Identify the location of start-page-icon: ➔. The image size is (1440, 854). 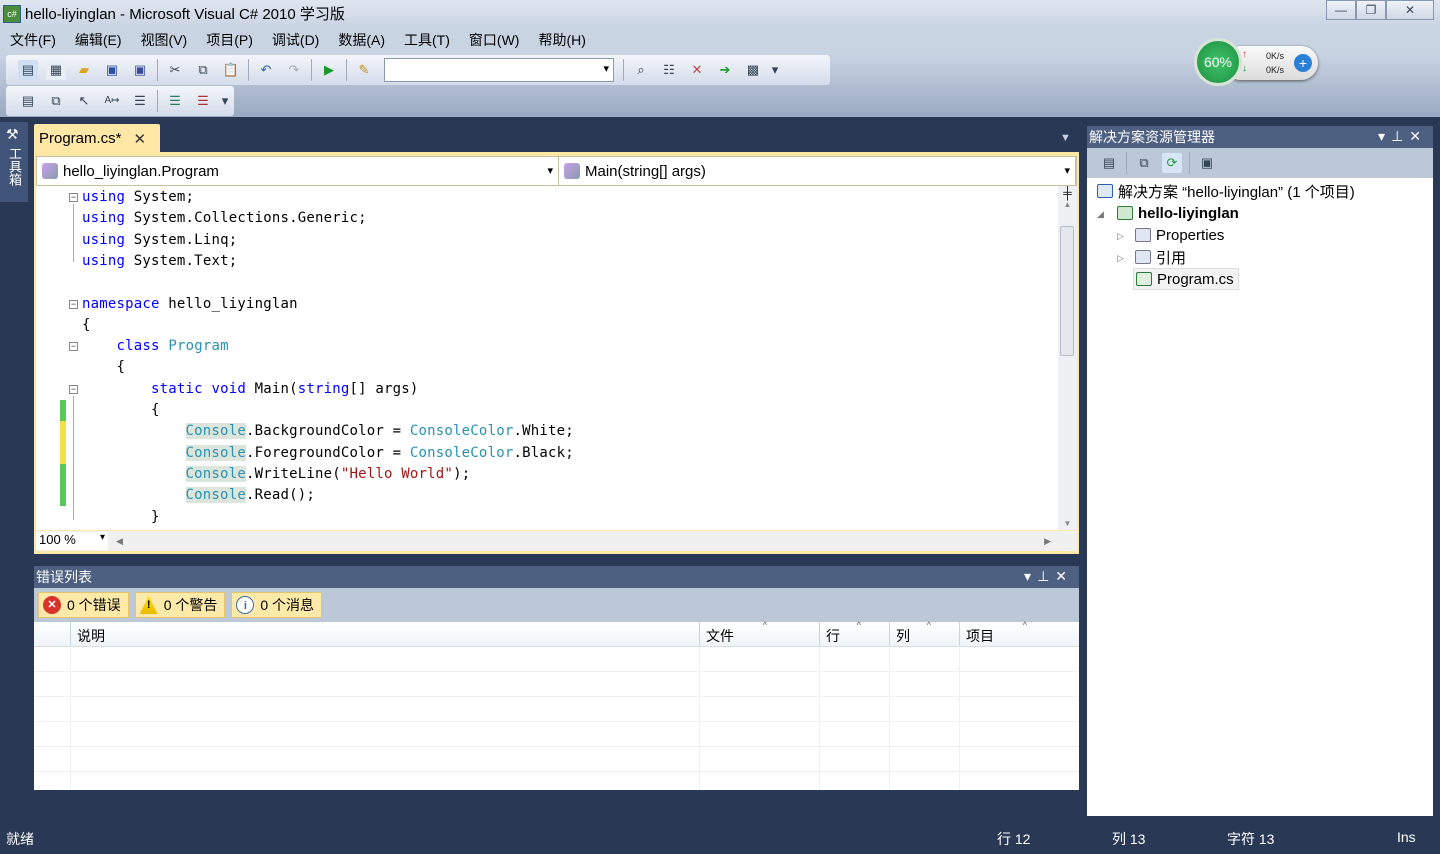
(725, 70).